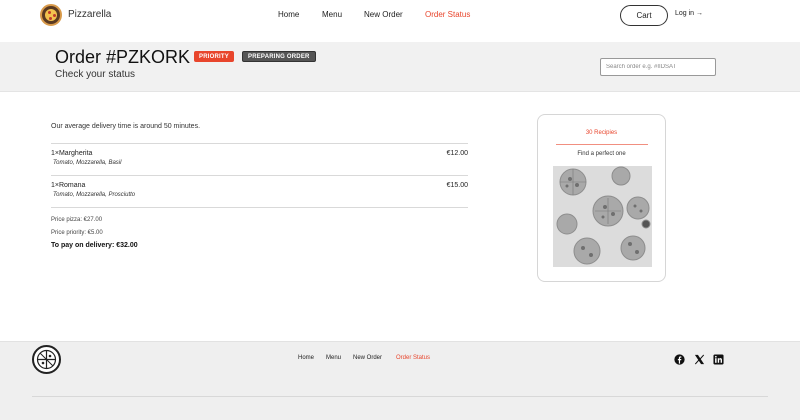  Describe the element at coordinates (68, 185) in the screenshot. I see `item-name: 1×Romana` at that location.